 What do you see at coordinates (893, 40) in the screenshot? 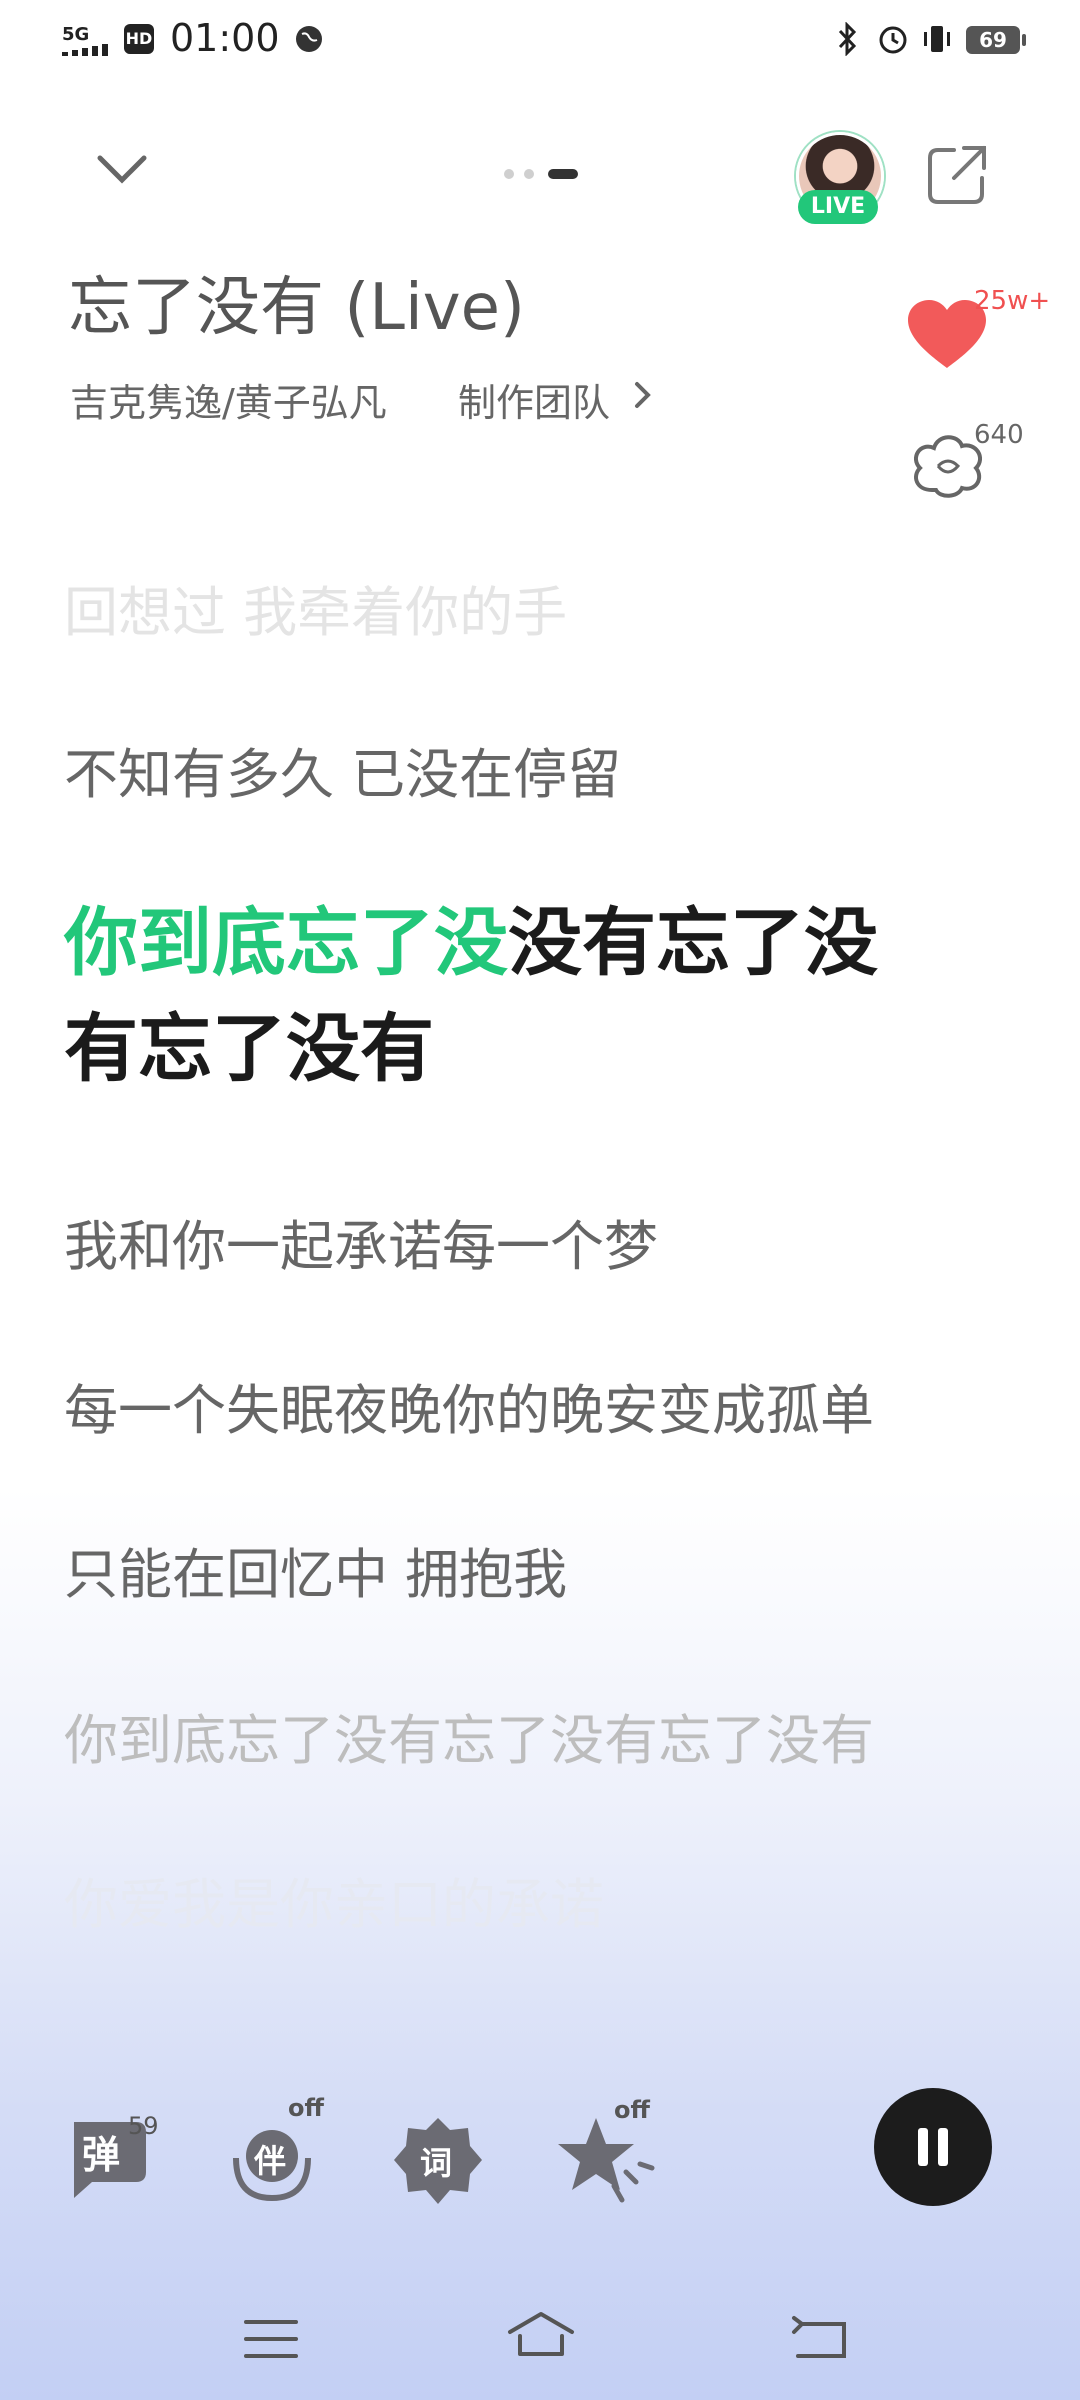
I see `alarm-icon` at bounding box center [893, 40].